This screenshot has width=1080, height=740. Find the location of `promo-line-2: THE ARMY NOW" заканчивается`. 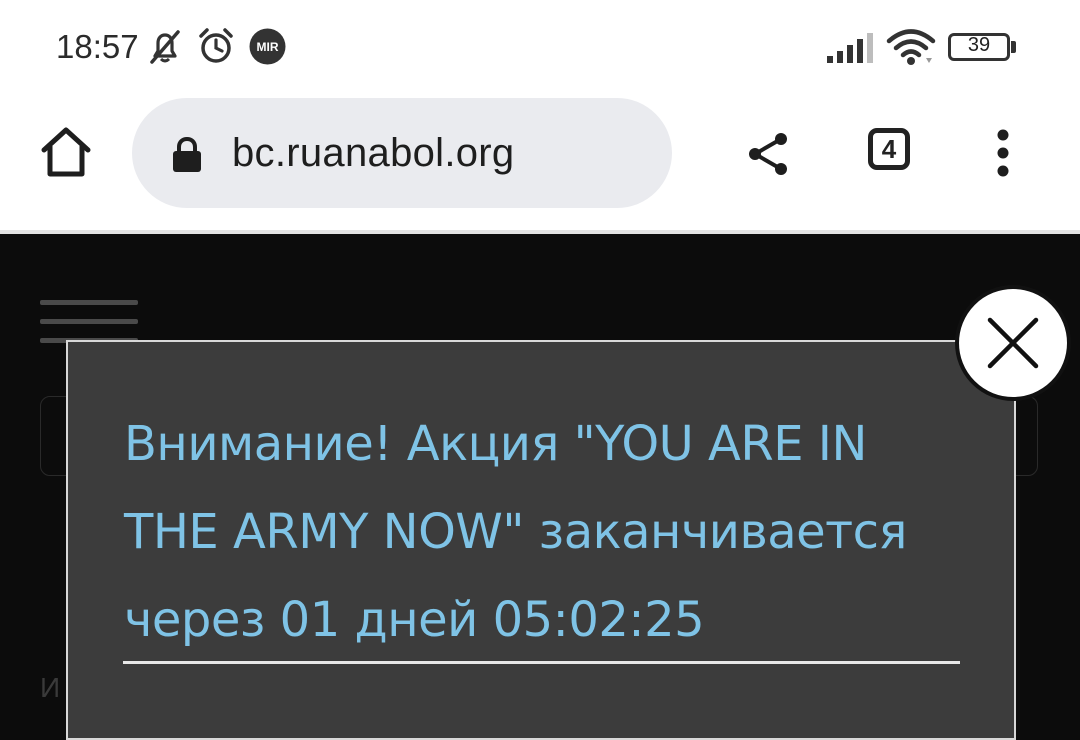

promo-line-2: THE ARMY NOW" заканчивается is located at coordinates (515, 532).